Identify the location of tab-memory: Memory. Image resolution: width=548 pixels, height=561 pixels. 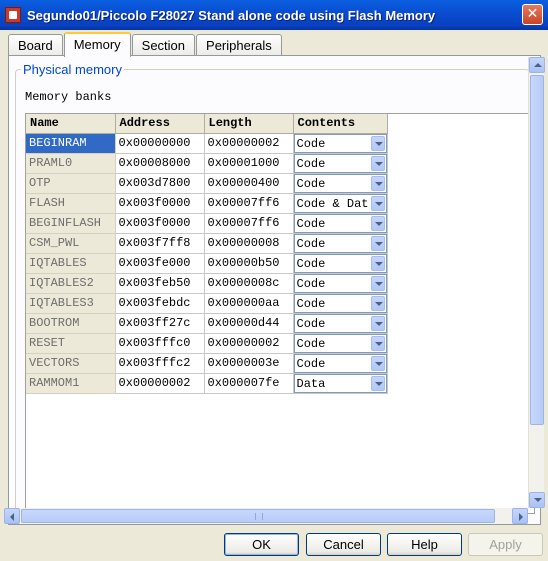
(97, 44).